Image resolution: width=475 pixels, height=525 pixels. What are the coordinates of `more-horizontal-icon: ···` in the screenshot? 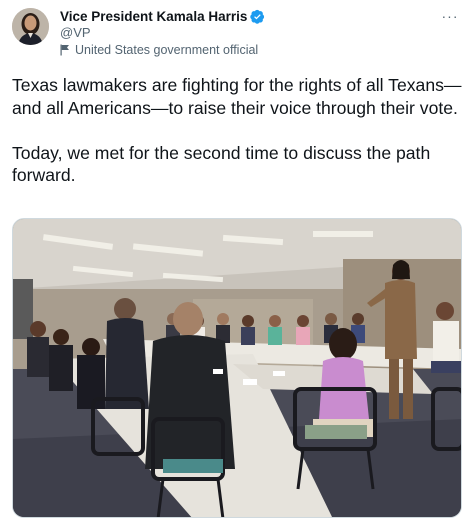 It's located at (450, 16).